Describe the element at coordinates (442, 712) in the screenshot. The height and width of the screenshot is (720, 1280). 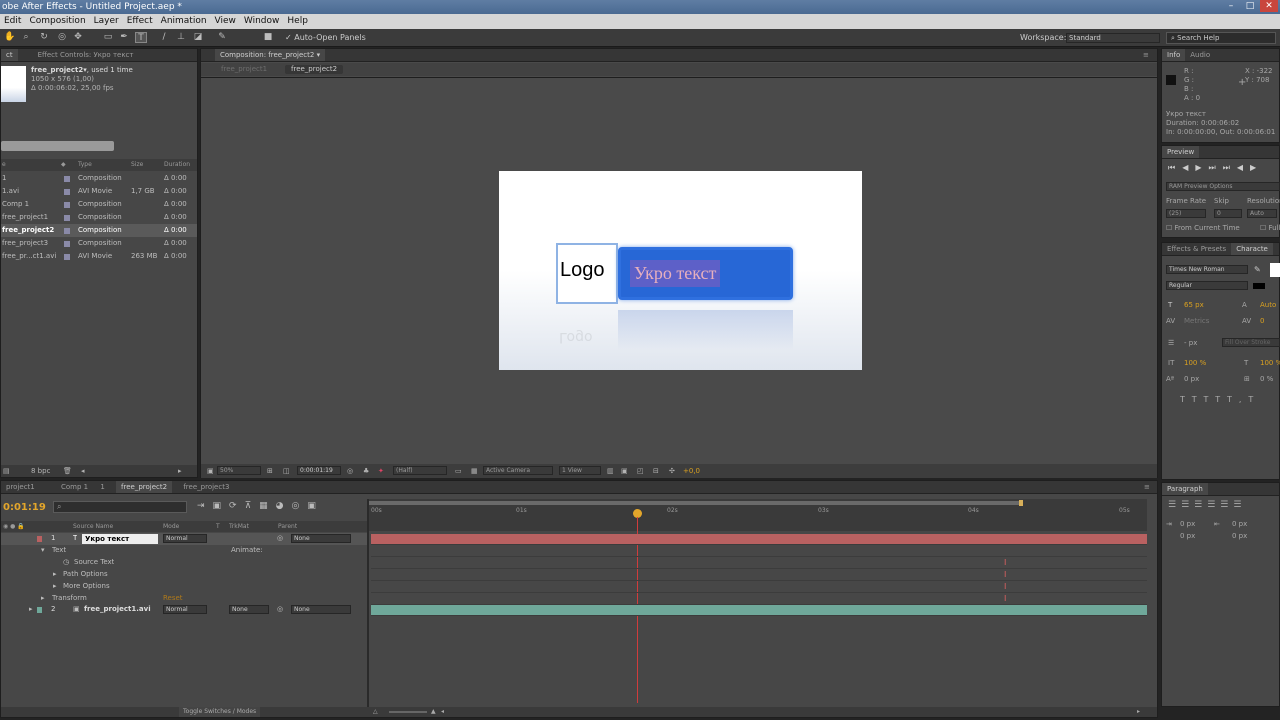
I see `scroll-left-icon: ◂` at that location.